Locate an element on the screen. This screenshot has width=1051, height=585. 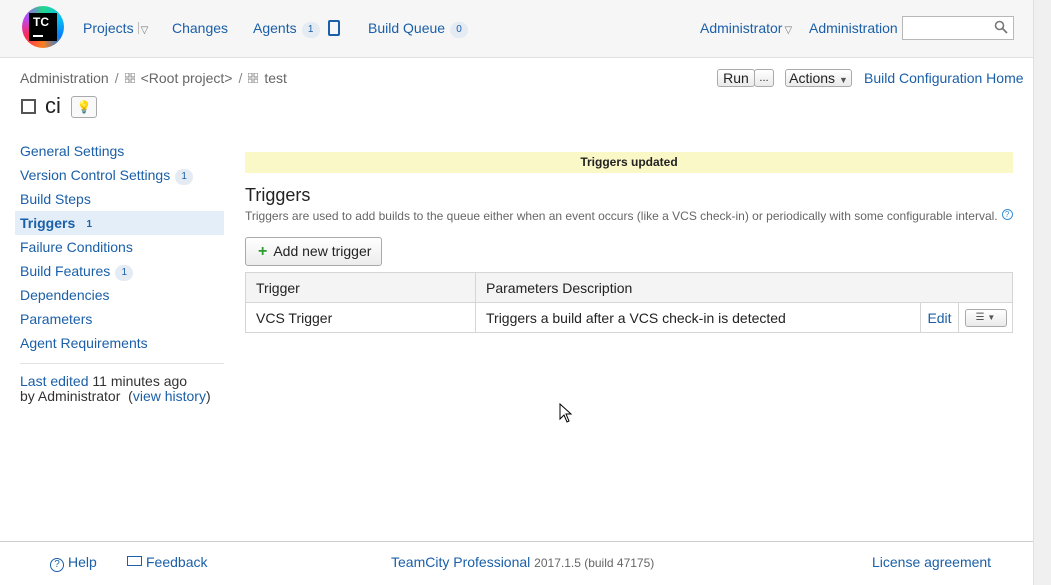
vertical-scrollbar is located at coordinates (1042, 292).